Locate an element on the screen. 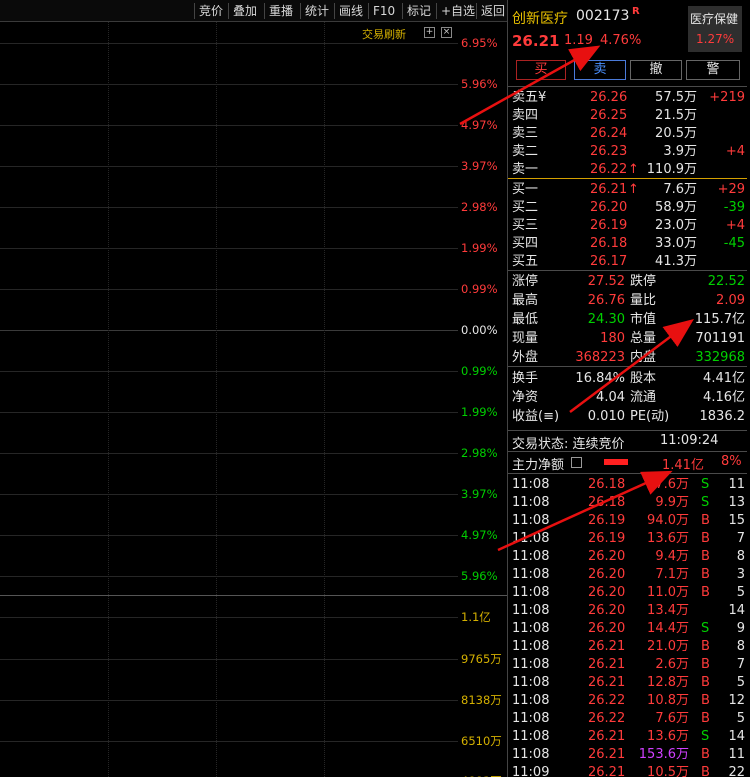  close-icon: × is located at coordinates (446, 32).